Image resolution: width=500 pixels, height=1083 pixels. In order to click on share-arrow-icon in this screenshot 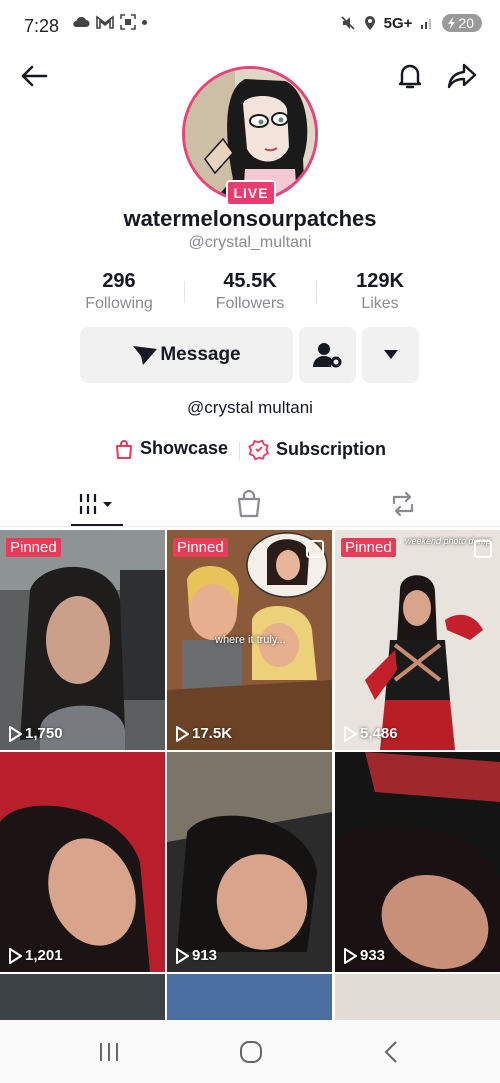, I will do `click(462, 76)`.